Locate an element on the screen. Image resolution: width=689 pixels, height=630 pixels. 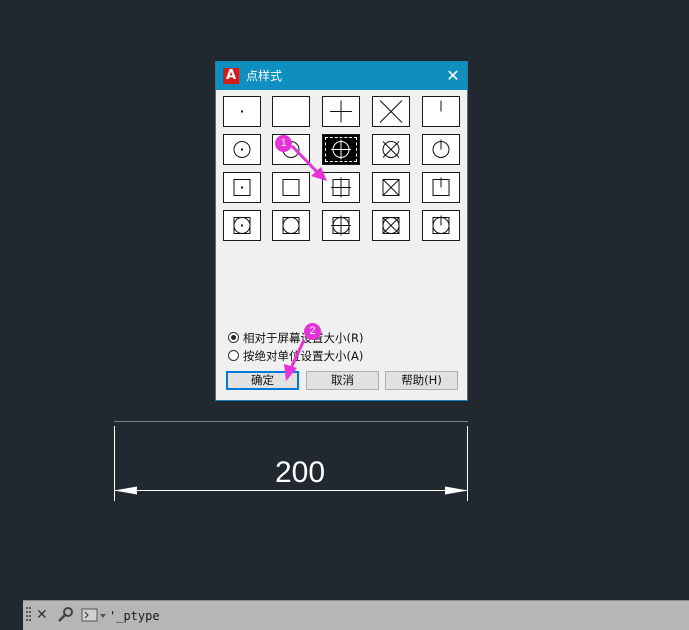
command-input: '_ptype is located at coordinates (134, 616).